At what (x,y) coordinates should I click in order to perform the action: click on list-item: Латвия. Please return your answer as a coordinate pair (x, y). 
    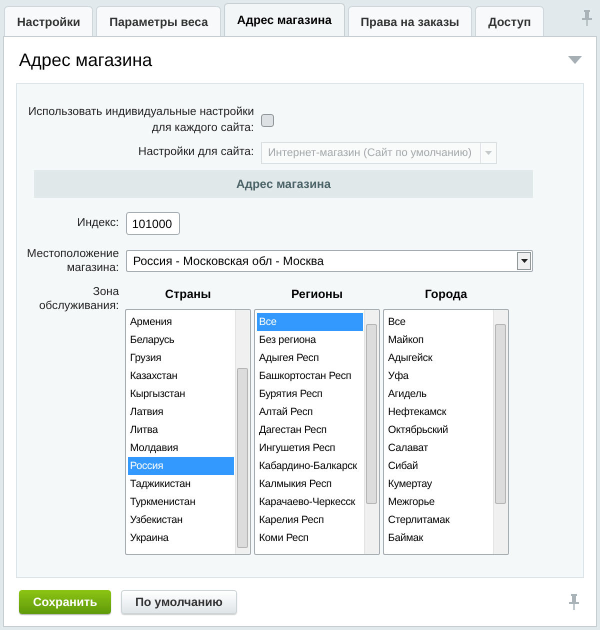
    Looking at the image, I should click on (181, 412).